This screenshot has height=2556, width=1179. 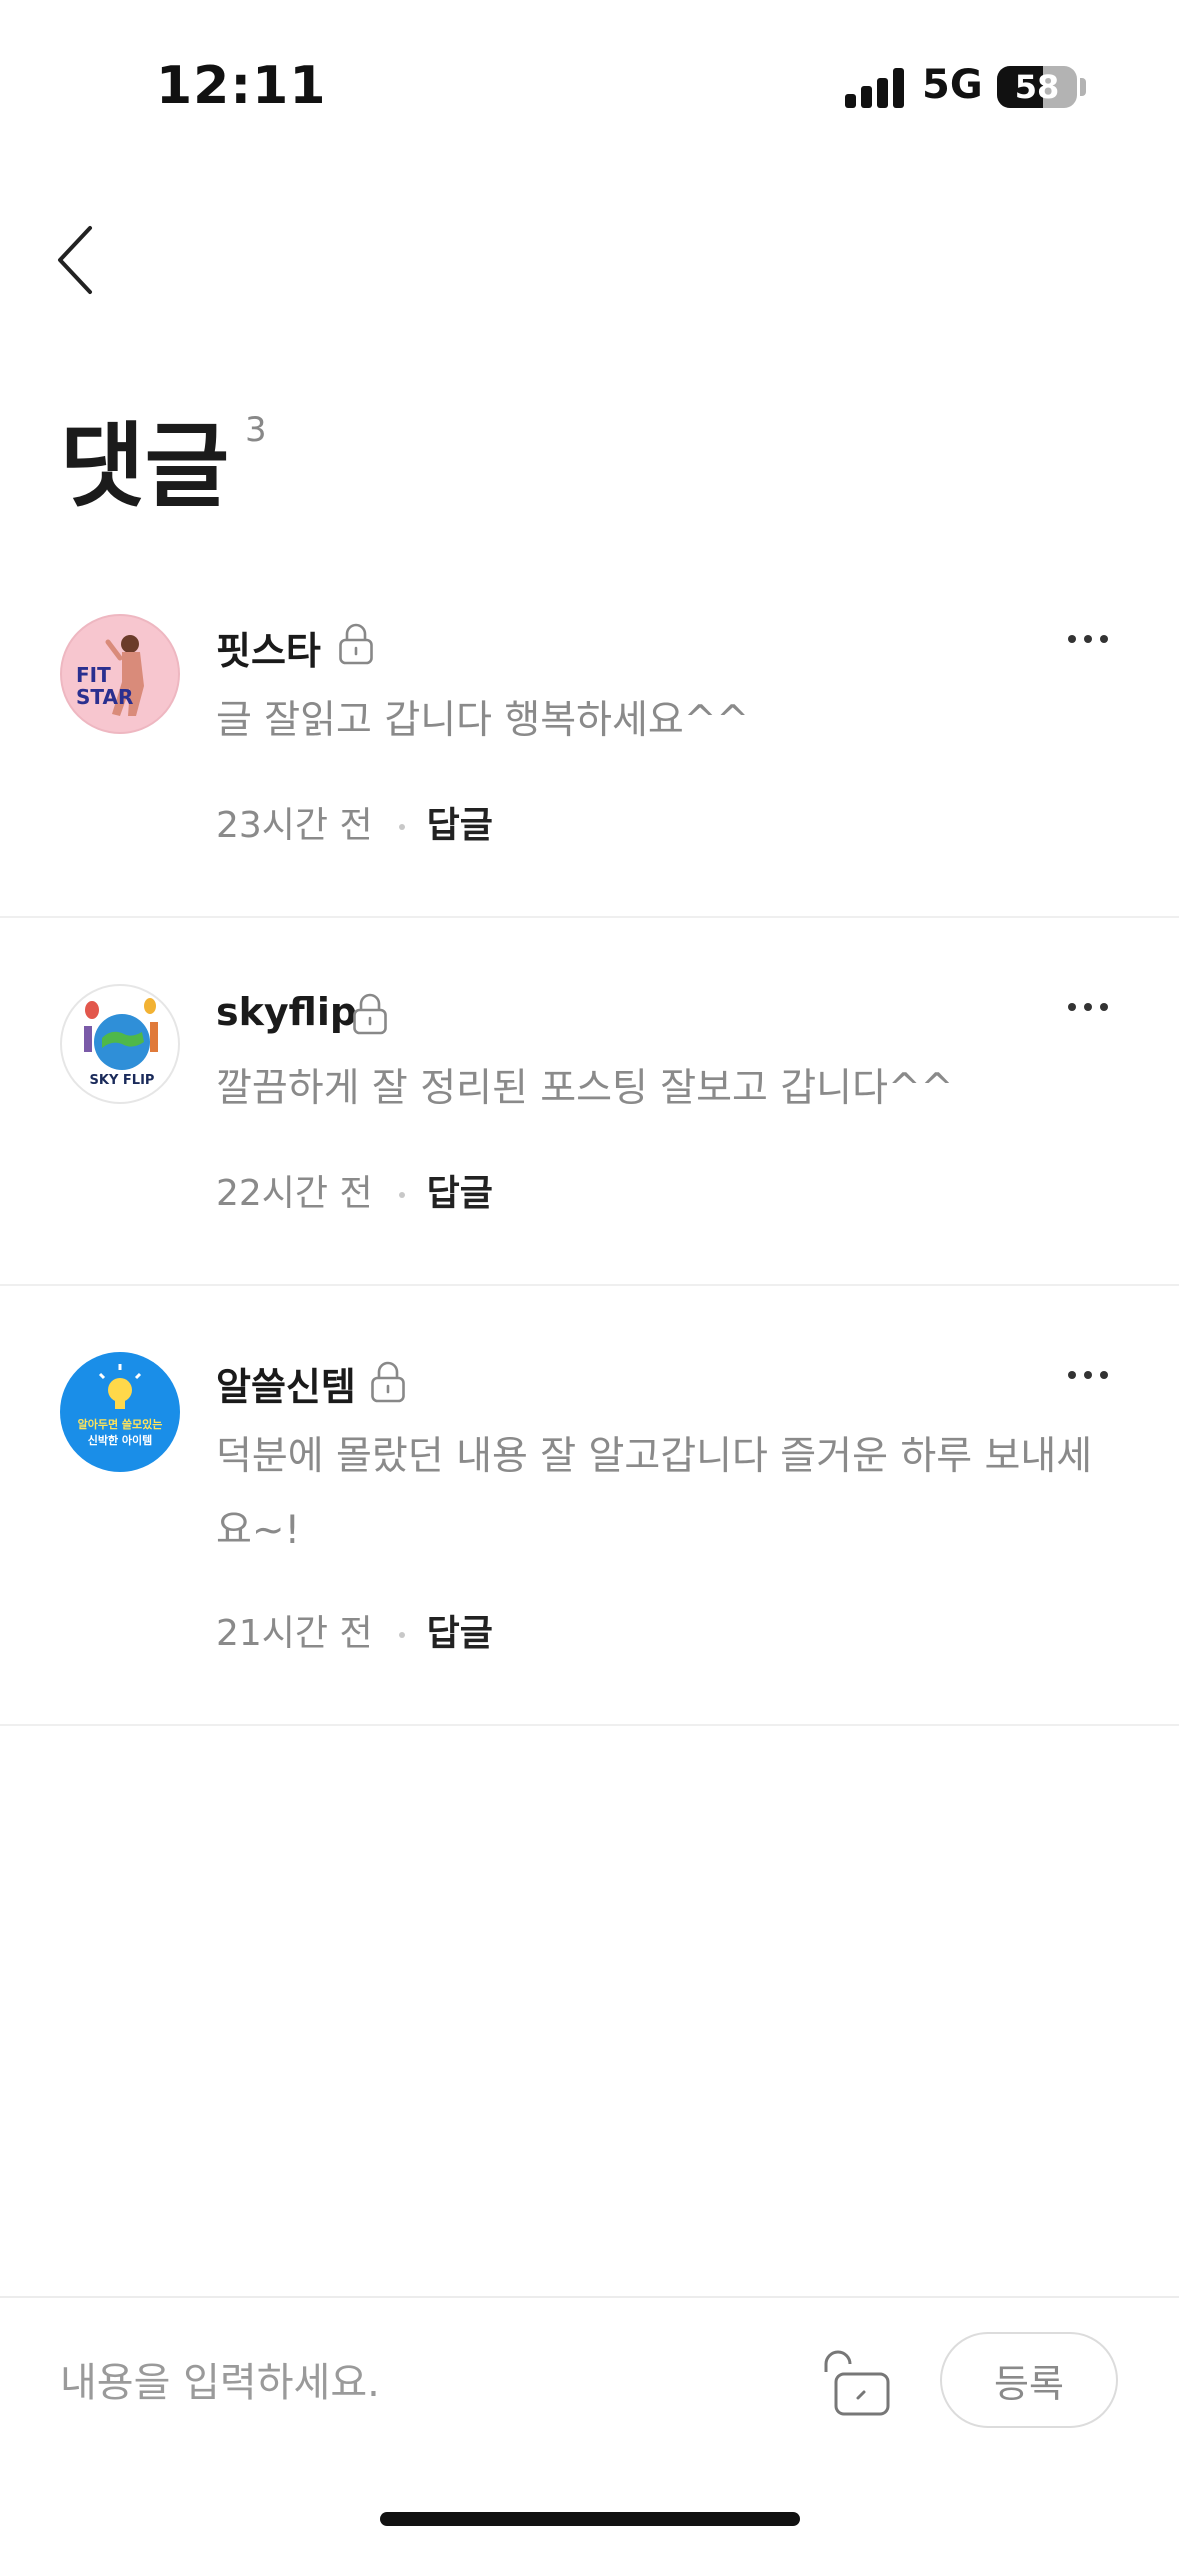 I want to click on comment-text-line: 덕분에 몰랐던 내용 잘 알고갑니다 즐거운 하루 보내세, so click(x=654, y=1456).